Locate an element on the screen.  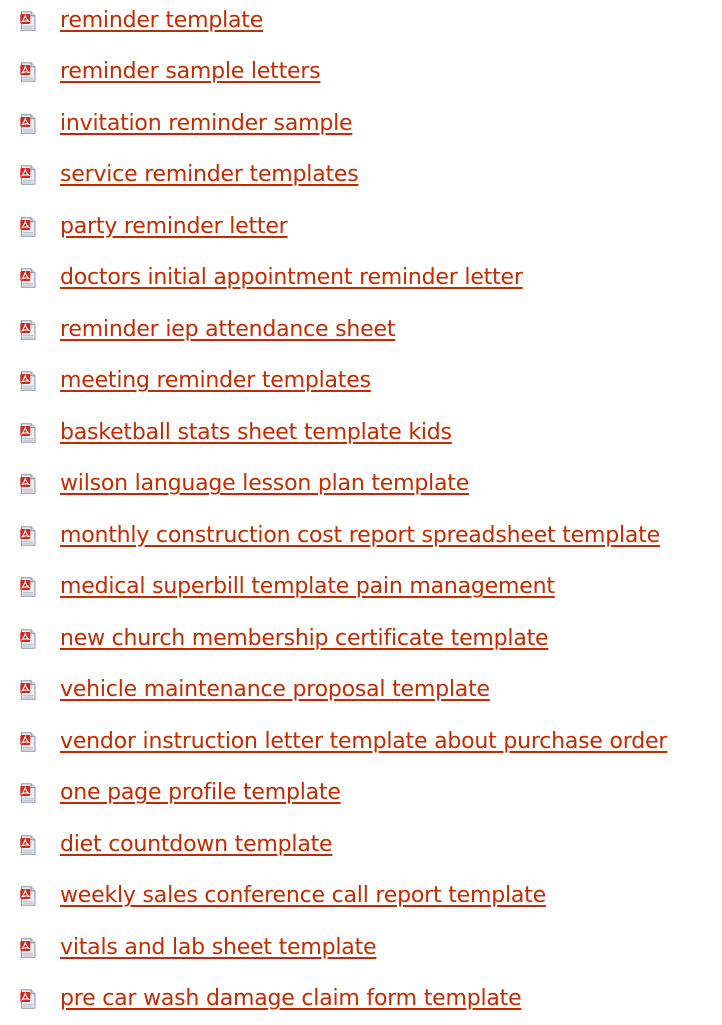
list-item: one page profile template is located at coordinates (361, 794).